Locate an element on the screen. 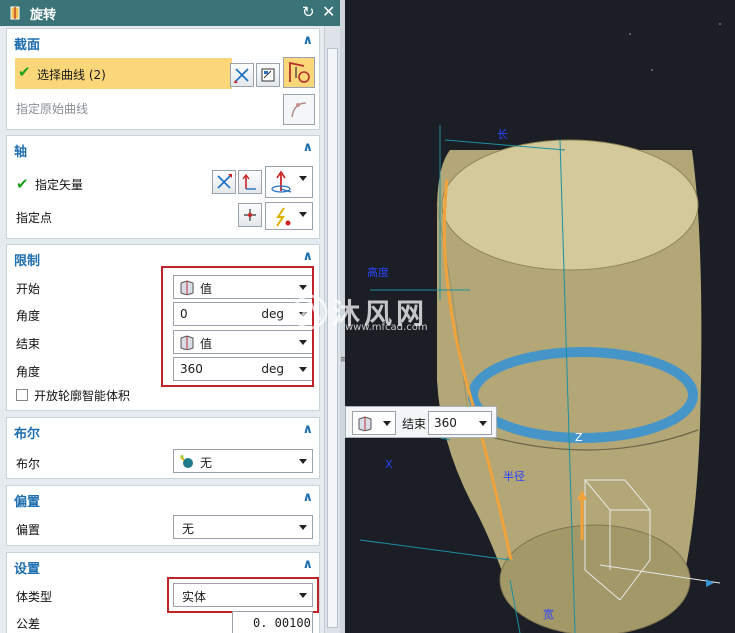 This screenshot has height=633, width=735. section-curve-icon is located at coordinates (299, 72).